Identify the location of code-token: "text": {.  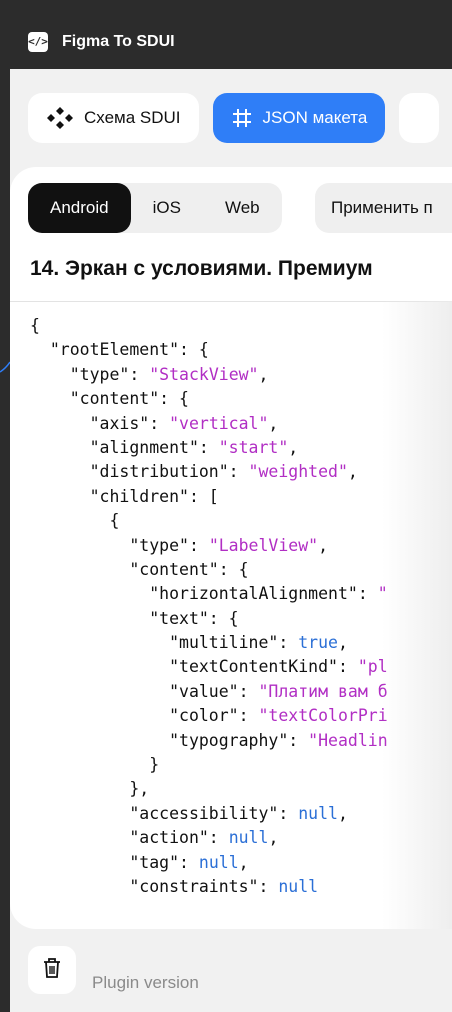
(134, 618).